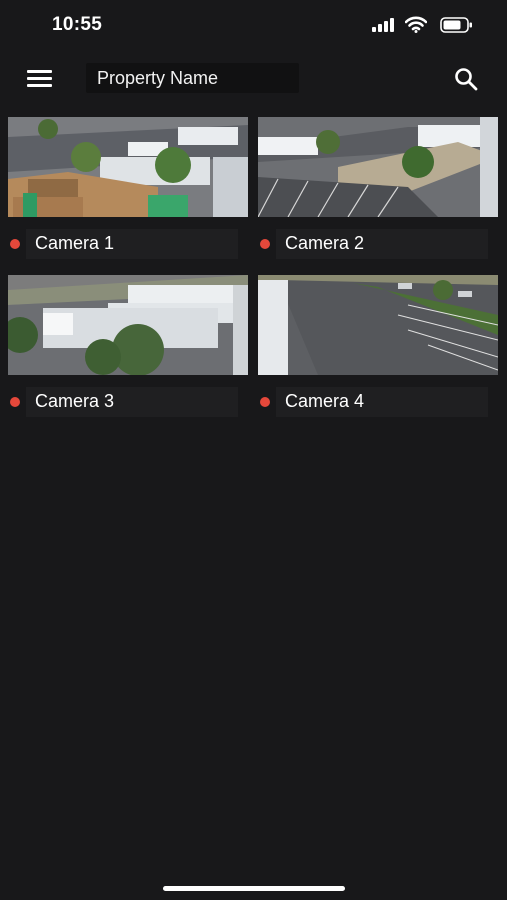 The image size is (507, 900). What do you see at coordinates (378, 245) in the screenshot?
I see `camera-2-label-row: Camera 2` at bounding box center [378, 245].